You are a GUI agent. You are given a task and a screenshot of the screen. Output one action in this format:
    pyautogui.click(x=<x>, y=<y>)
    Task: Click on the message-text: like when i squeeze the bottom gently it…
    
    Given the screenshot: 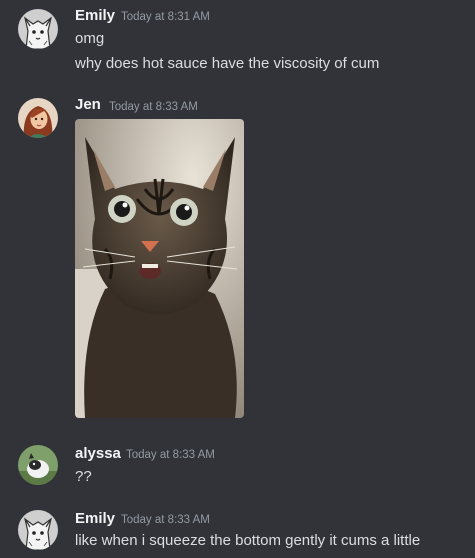 What is the action you would take?
    pyautogui.click(x=248, y=540)
    